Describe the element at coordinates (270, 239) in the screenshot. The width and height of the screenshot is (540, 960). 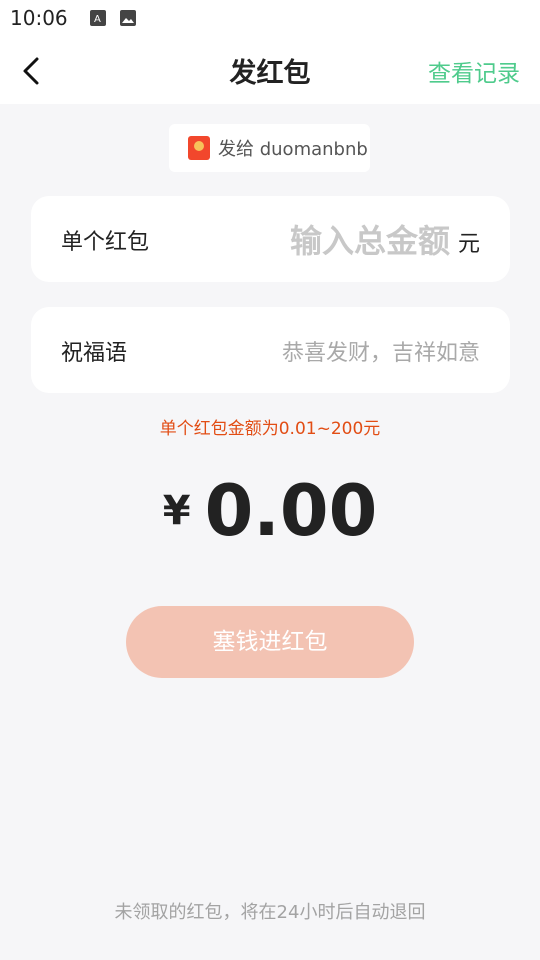
I see `amount-card: 单个红包 输入总金额 元` at that location.